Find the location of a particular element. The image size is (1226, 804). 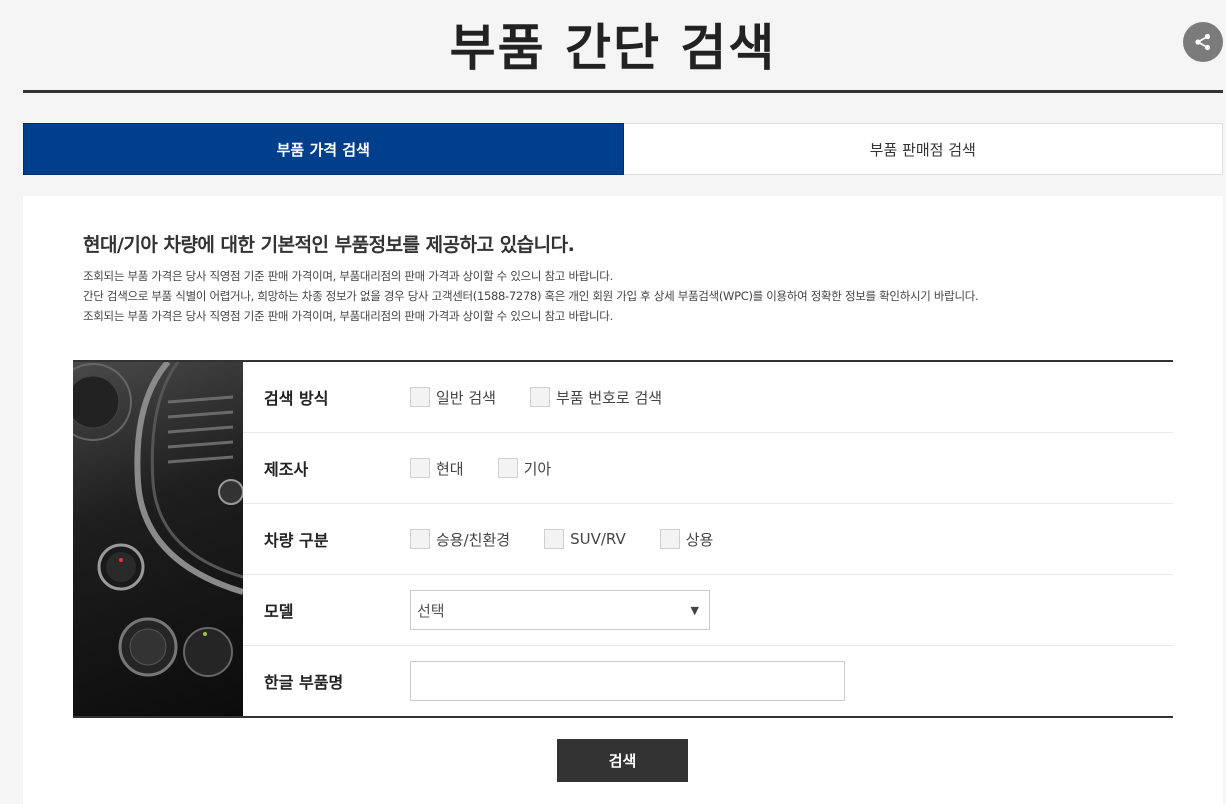

vehicle-type-label: 차량 구분 is located at coordinates (296, 540).